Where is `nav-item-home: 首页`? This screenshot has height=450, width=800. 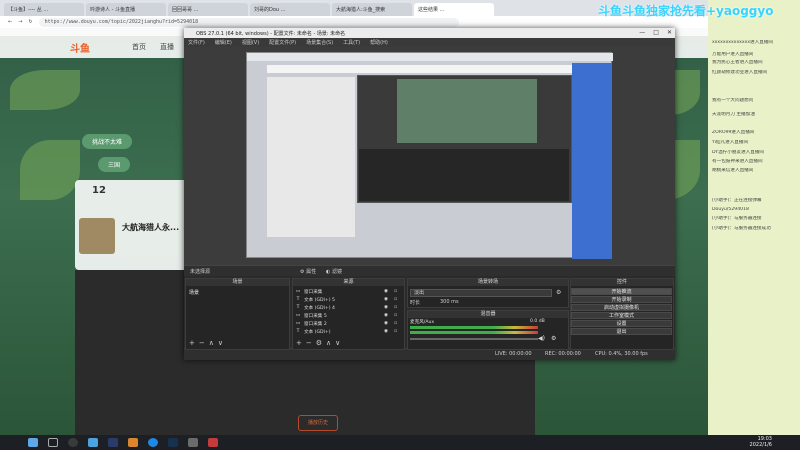
nav-item-home: 首页 is located at coordinates (139, 47).